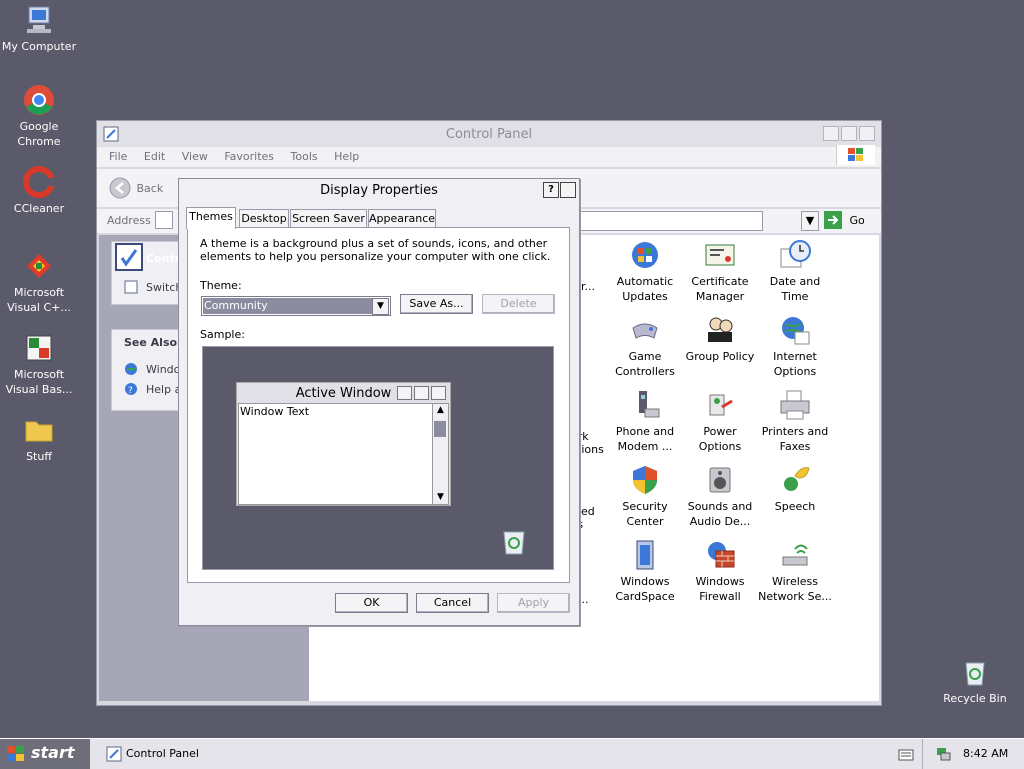 Image resolution: width=1024 pixels, height=769 pixels. Describe the element at coordinates (551, 190) in the screenshot. I see `help-question-icon: ?` at that location.